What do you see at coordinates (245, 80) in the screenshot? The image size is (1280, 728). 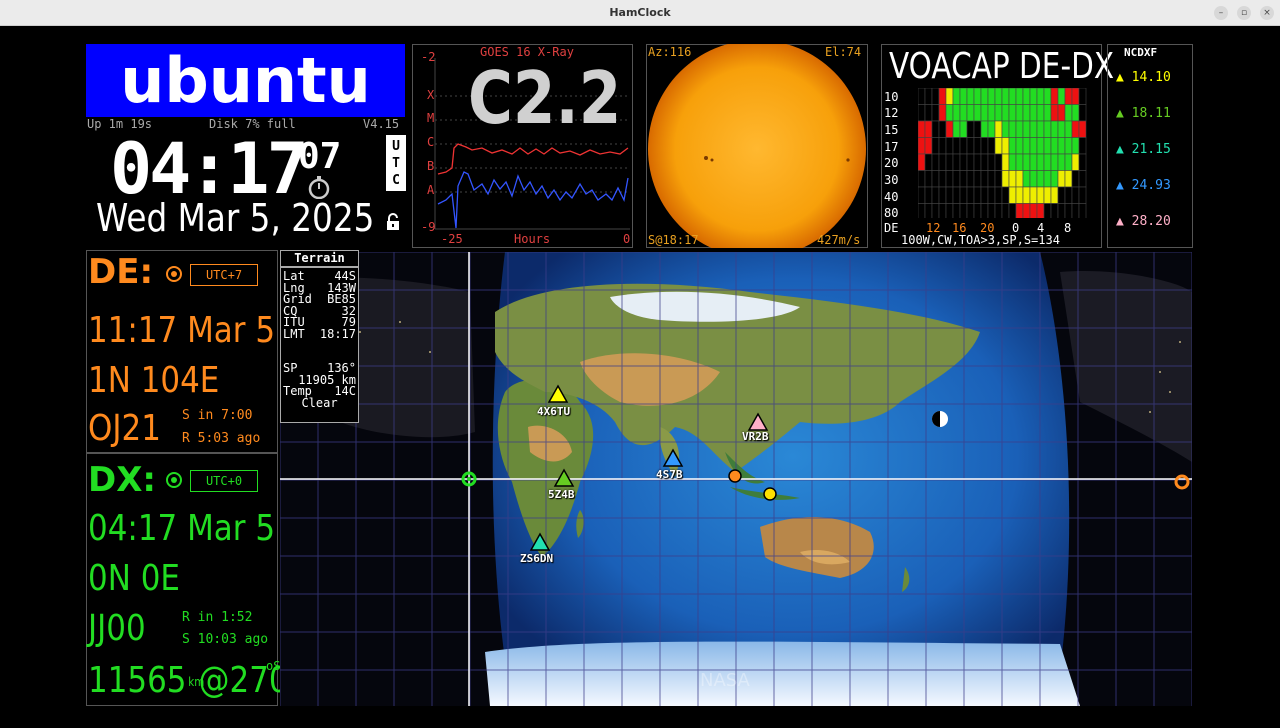 I see `callsign-banner: ubuntu` at bounding box center [245, 80].